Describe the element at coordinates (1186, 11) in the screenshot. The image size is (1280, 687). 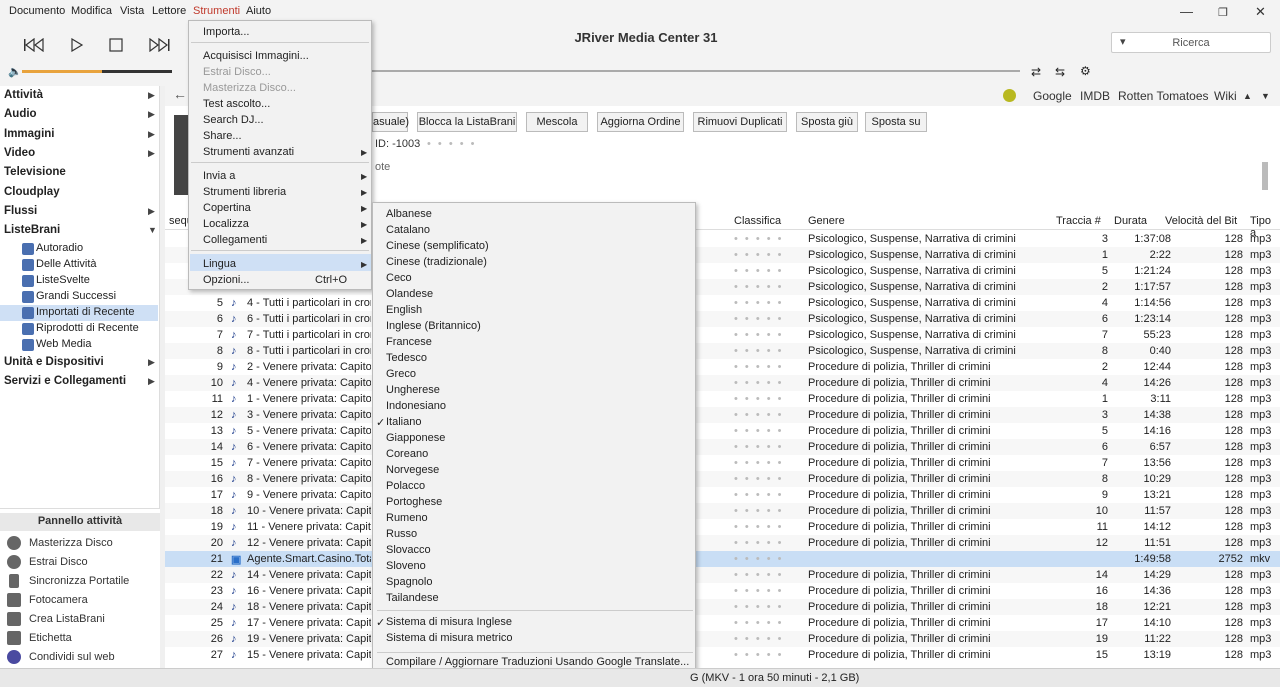
I see `minimize-icon: —` at that location.